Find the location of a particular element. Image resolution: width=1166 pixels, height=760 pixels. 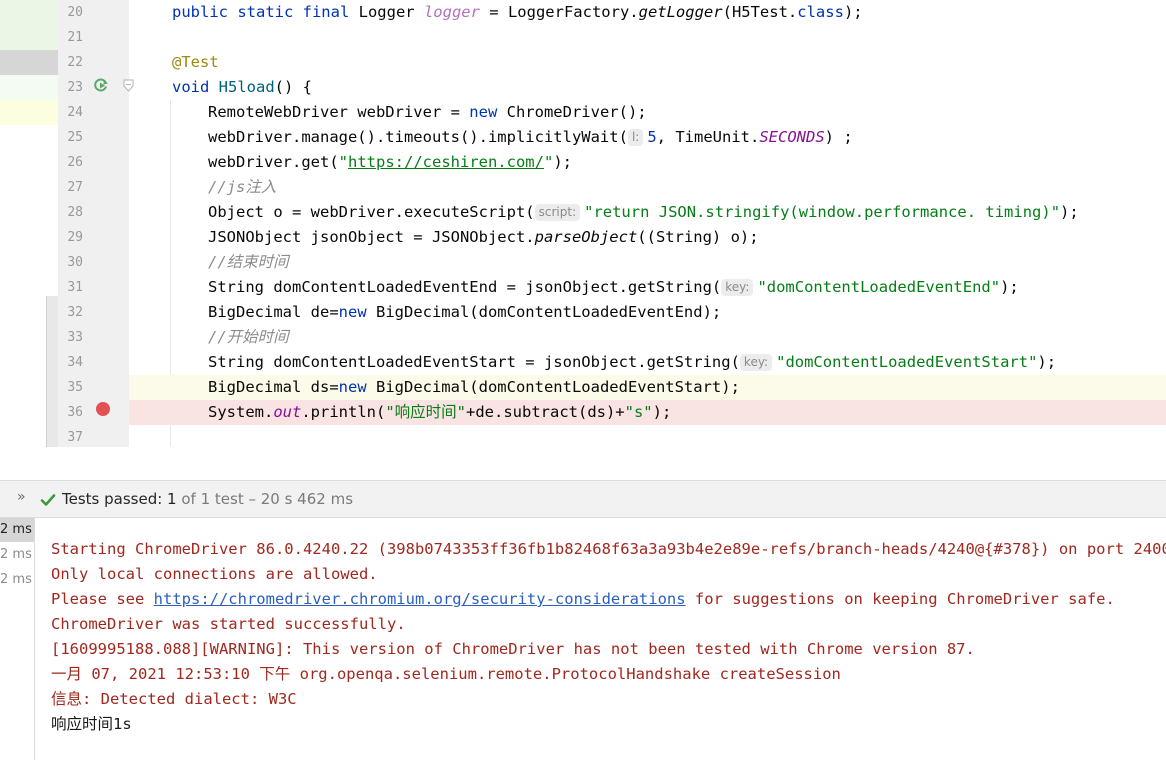

code-line-27: 27 //js注入 is located at coordinates (583, 187).